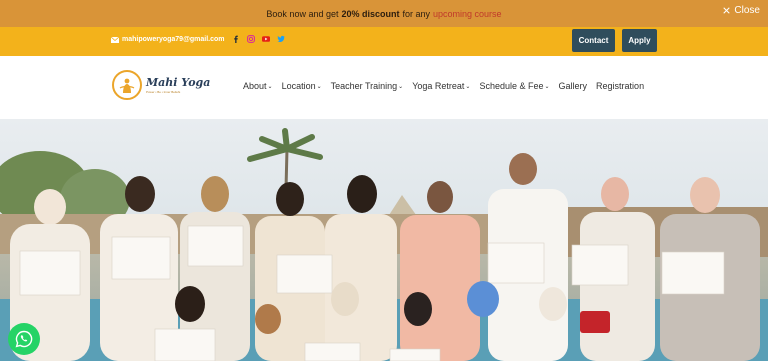 The width and height of the screenshot is (768, 361). What do you see at coordinates (281, 39) in the screenshot?
I see `twitter-icon` at bounding box center [281, 39].